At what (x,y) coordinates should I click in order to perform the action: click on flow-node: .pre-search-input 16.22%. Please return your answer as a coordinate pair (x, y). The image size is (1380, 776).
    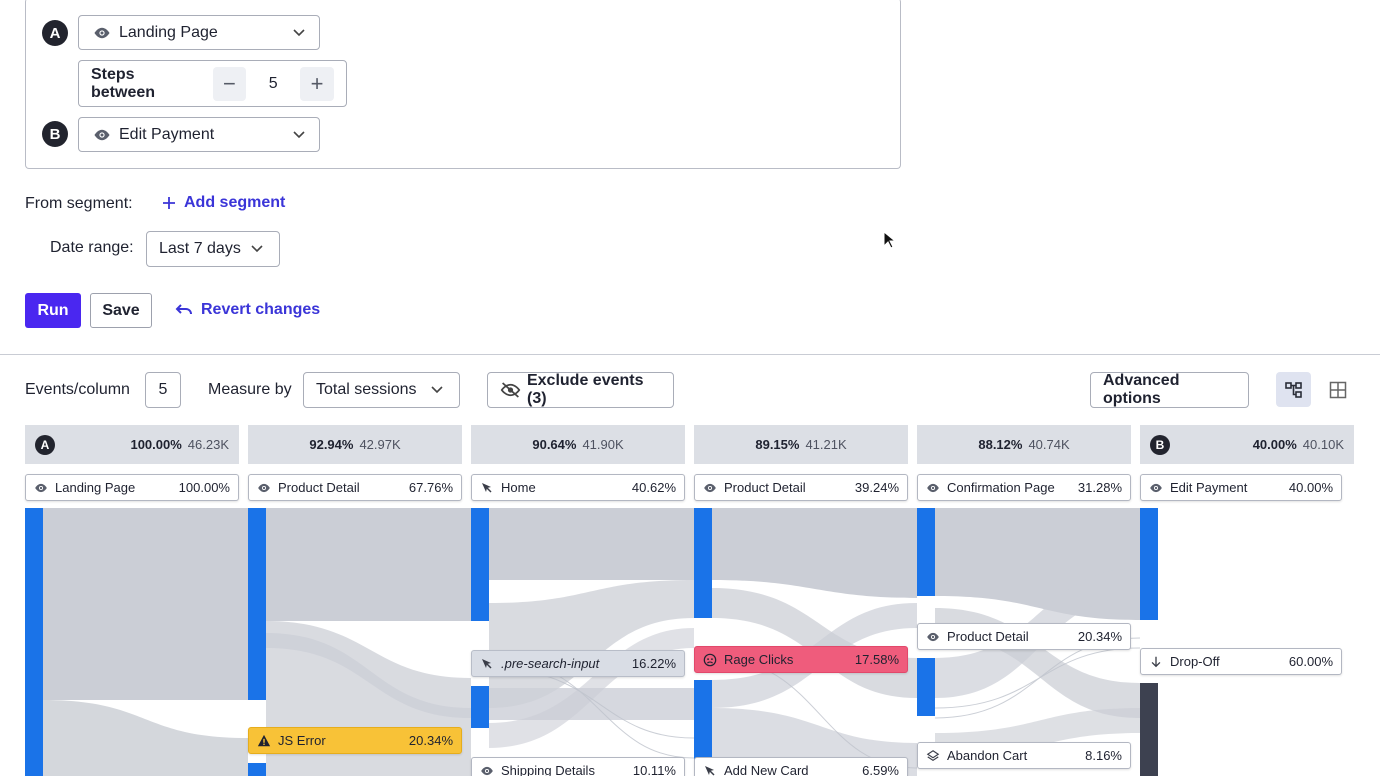
    Looking at the image, I should click on (578, 663).